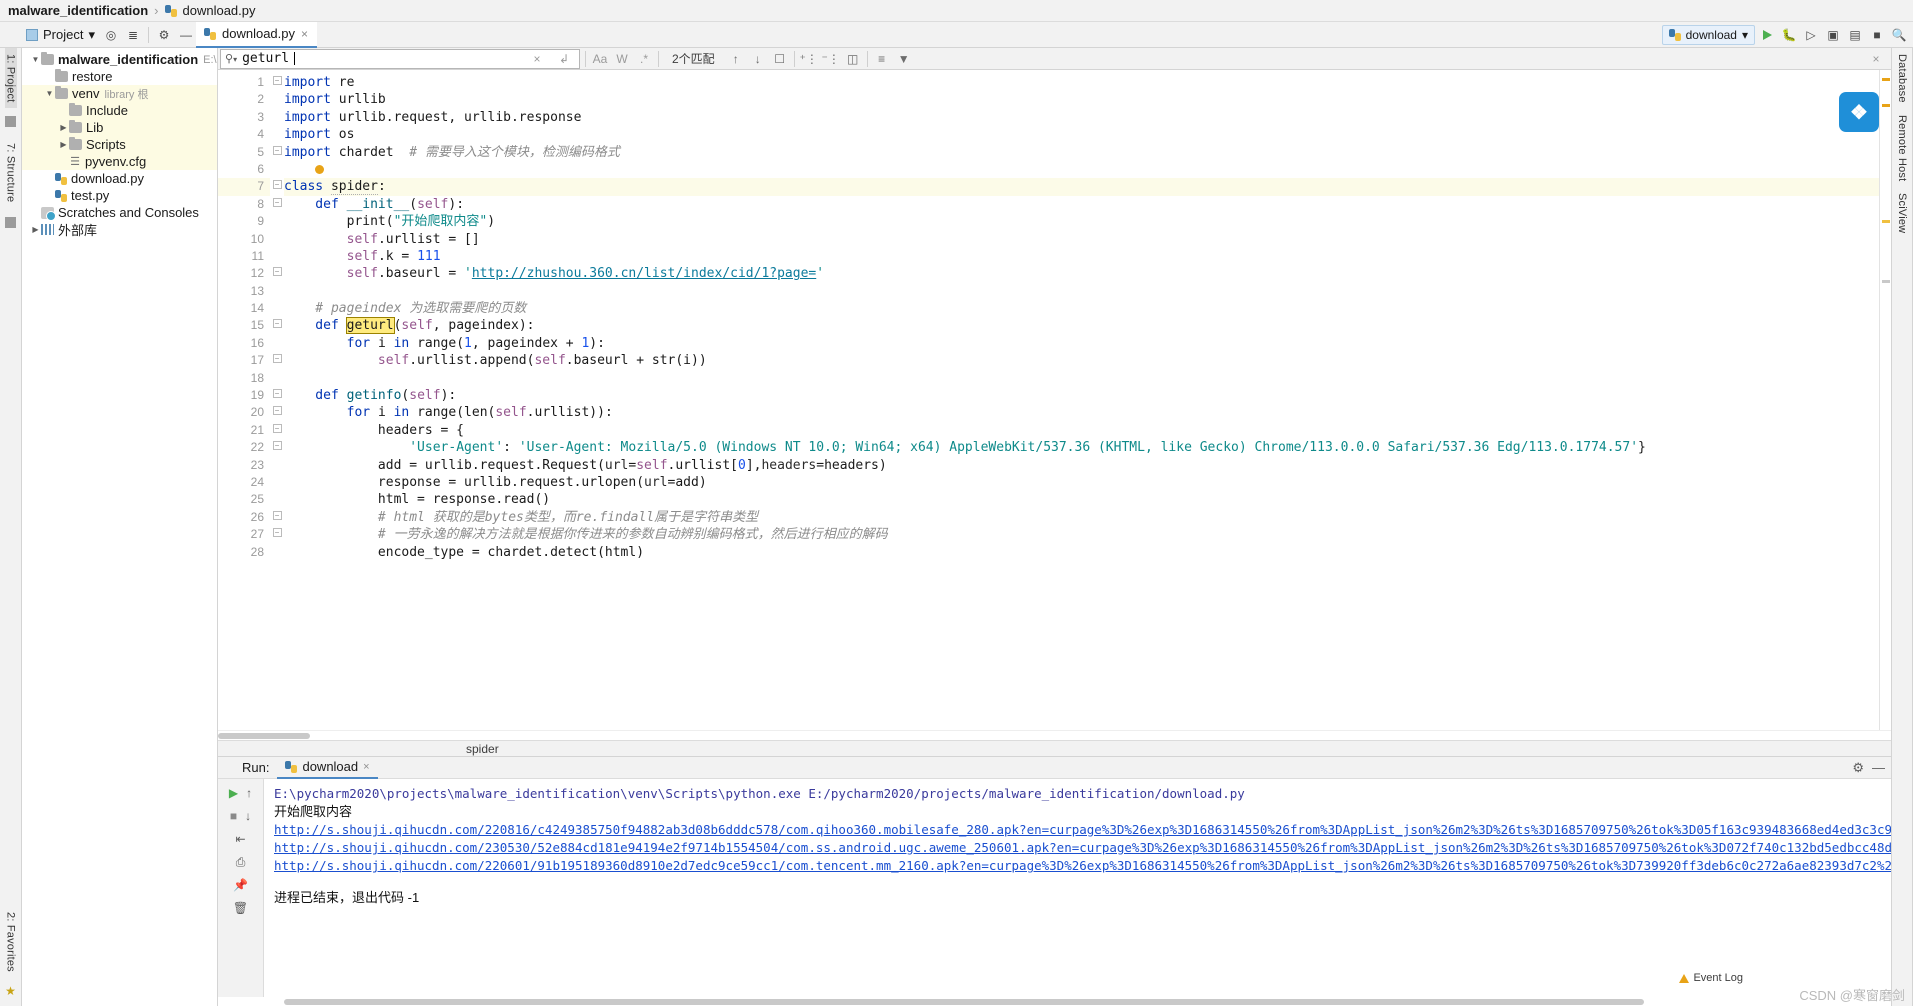 This screenshot has width=1913, height=1006. What do you see at coordinates (1081, 326) in the screenshot?
I see `code-line: def geturl(self, pageindex):` at bounding box center [1081, 326].